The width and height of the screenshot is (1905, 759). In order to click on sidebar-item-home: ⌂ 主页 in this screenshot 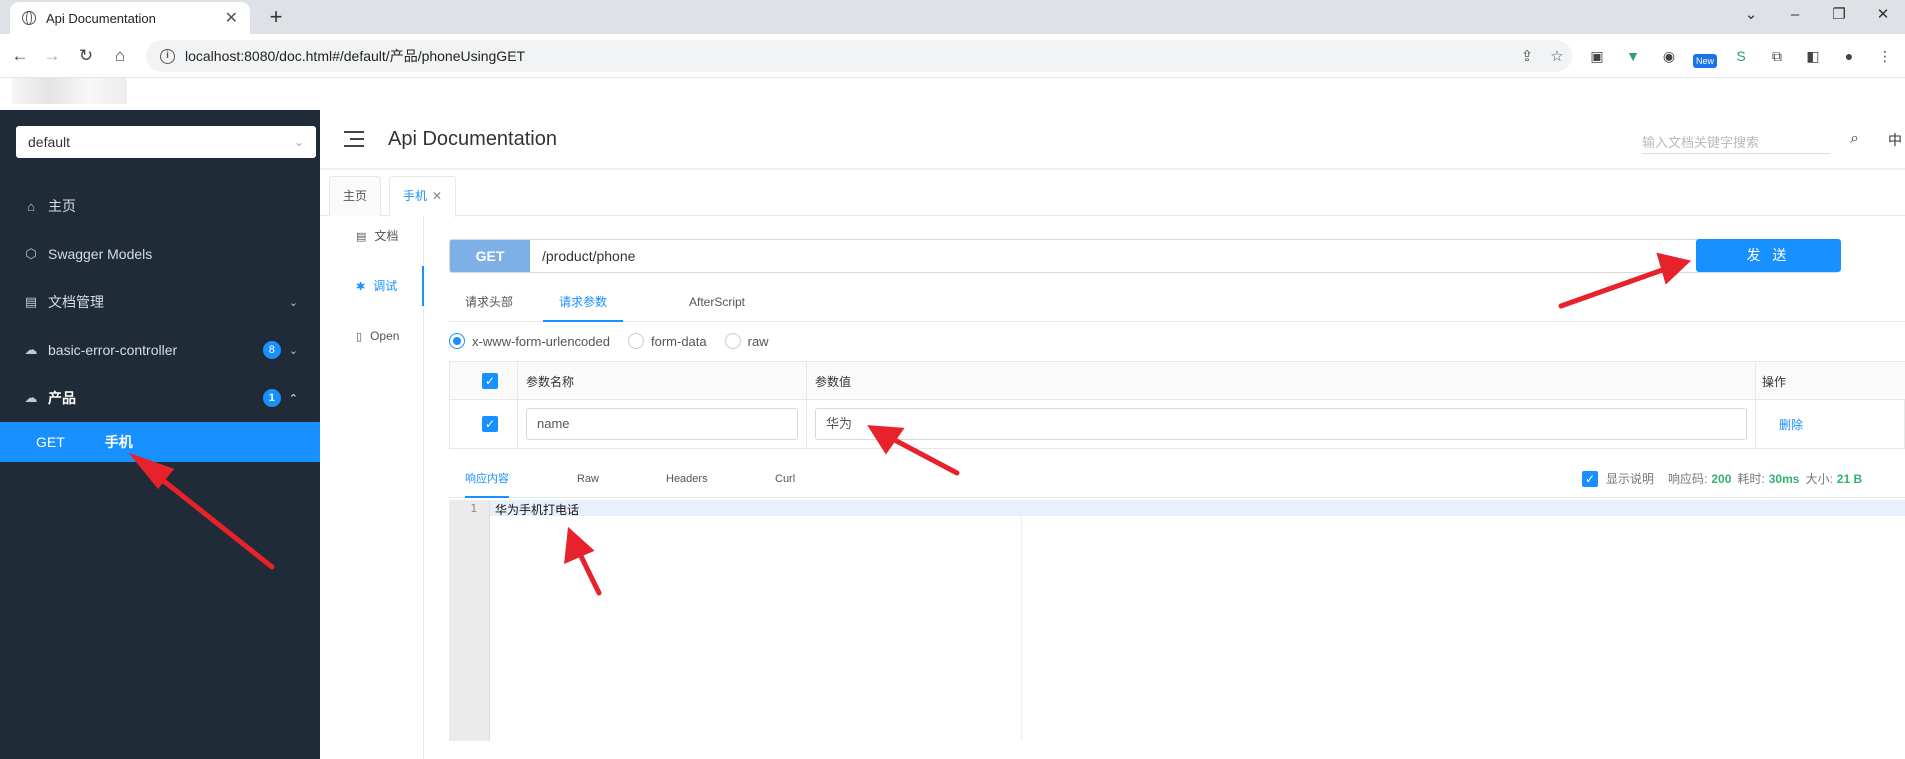, I will do `click(160, 206)`.